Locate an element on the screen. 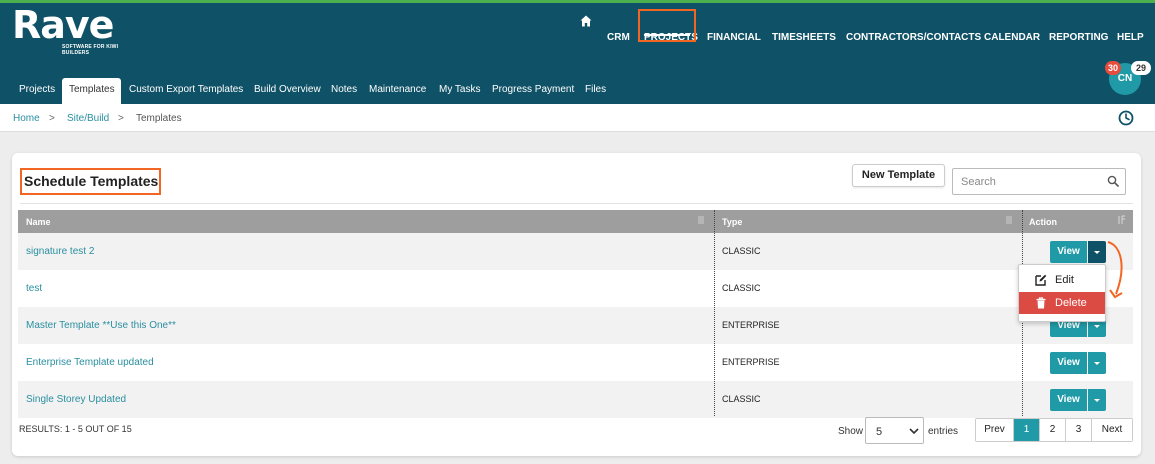  template-name-link: Enterprise Template updated is located at coordinates (90, 362).